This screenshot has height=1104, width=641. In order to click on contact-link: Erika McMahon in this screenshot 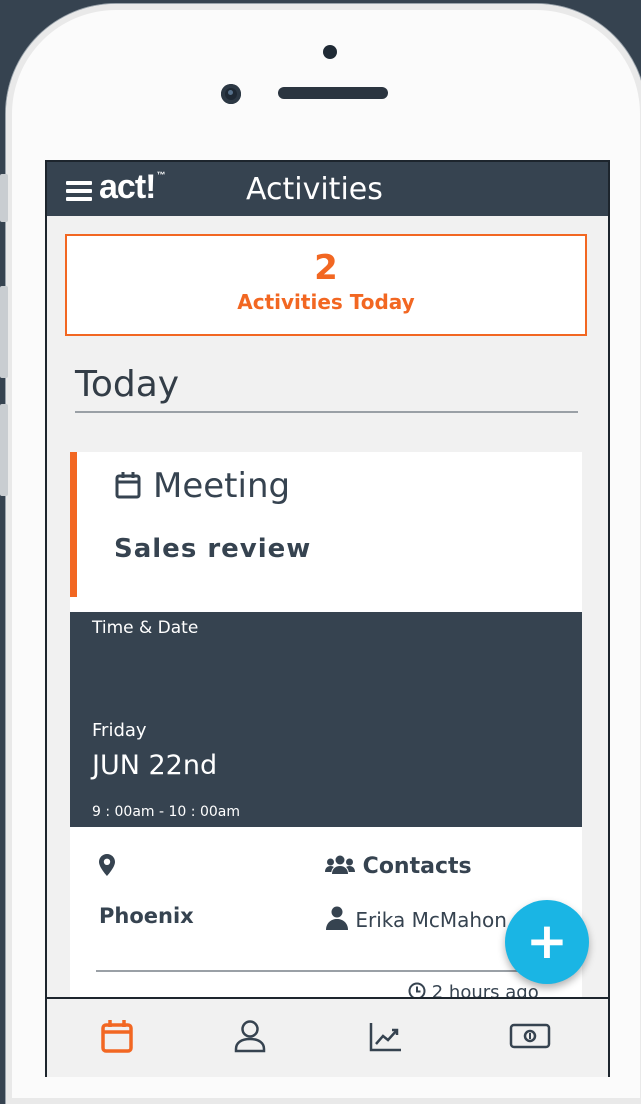, I will do `click(416, 919)`.